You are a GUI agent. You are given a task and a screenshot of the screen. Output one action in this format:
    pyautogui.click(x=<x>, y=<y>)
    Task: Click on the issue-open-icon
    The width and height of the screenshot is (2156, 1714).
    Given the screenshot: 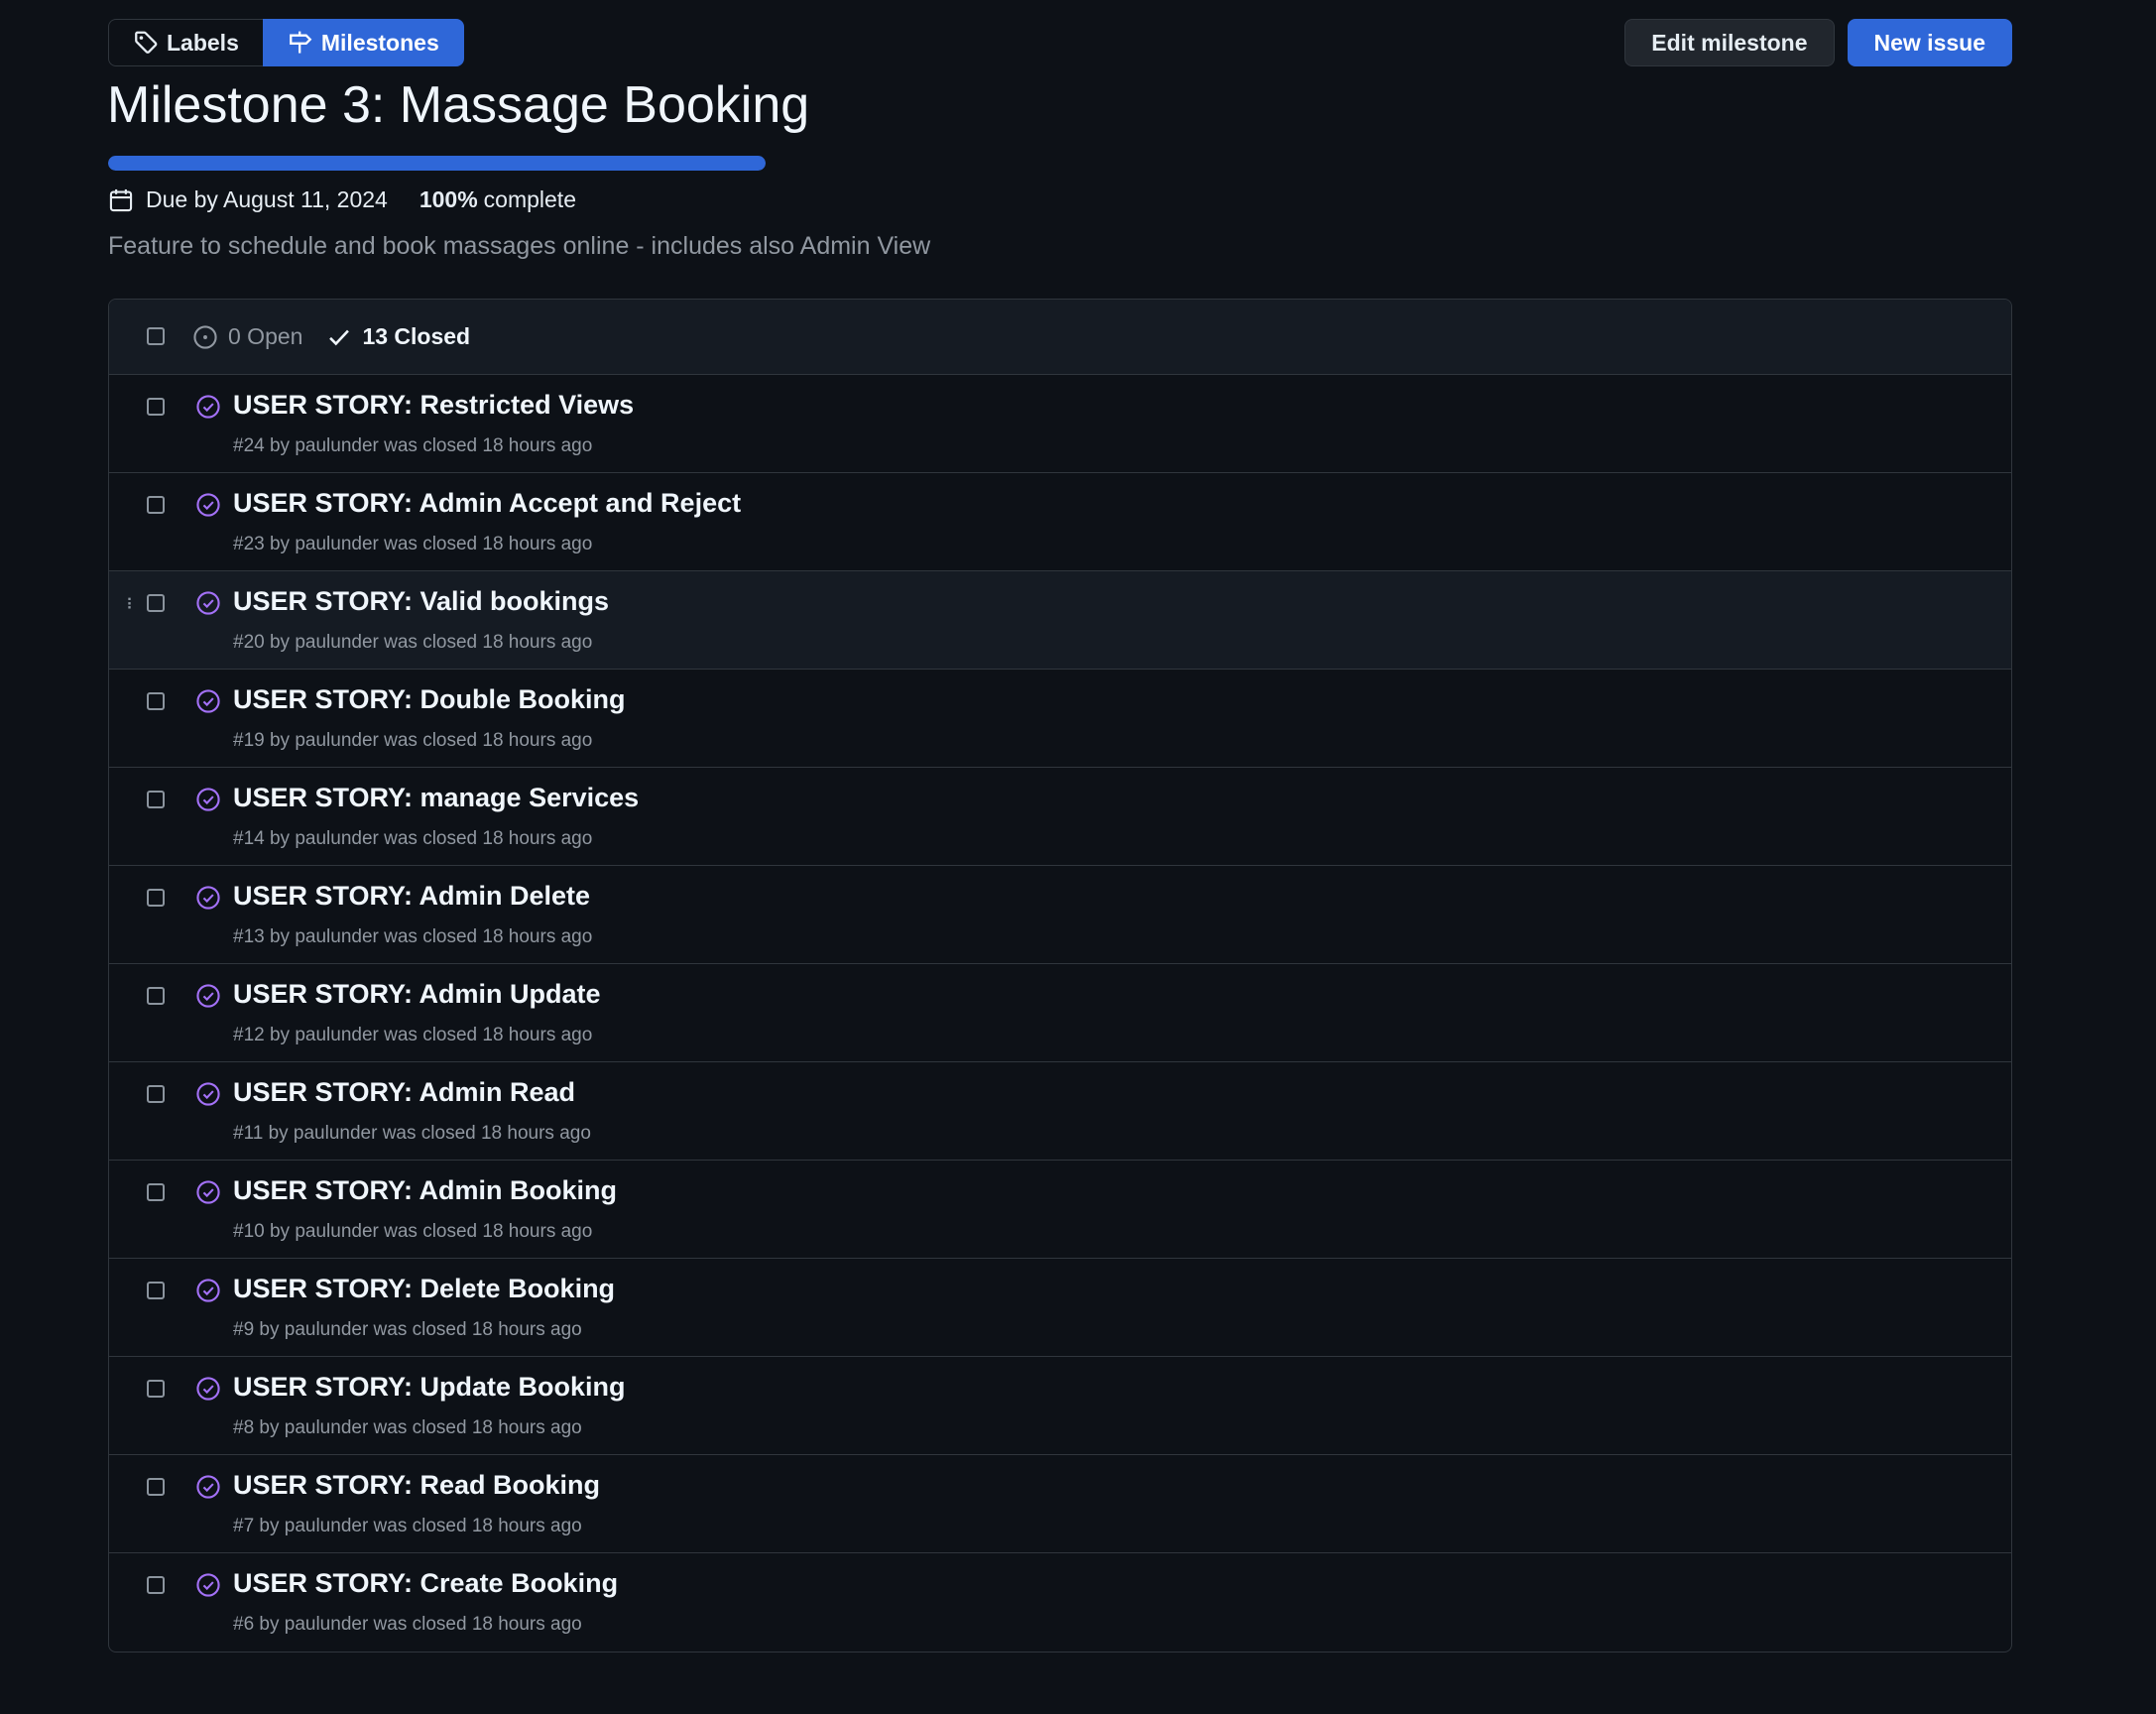 What is the action you would take?
    pyautogui.click(x=205, y=336)
    